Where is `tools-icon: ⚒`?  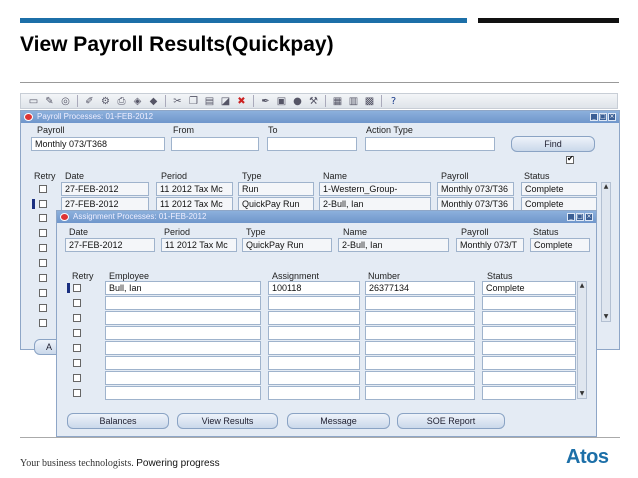 tools-icon: ⚒ is located at coordinates (313, 101).